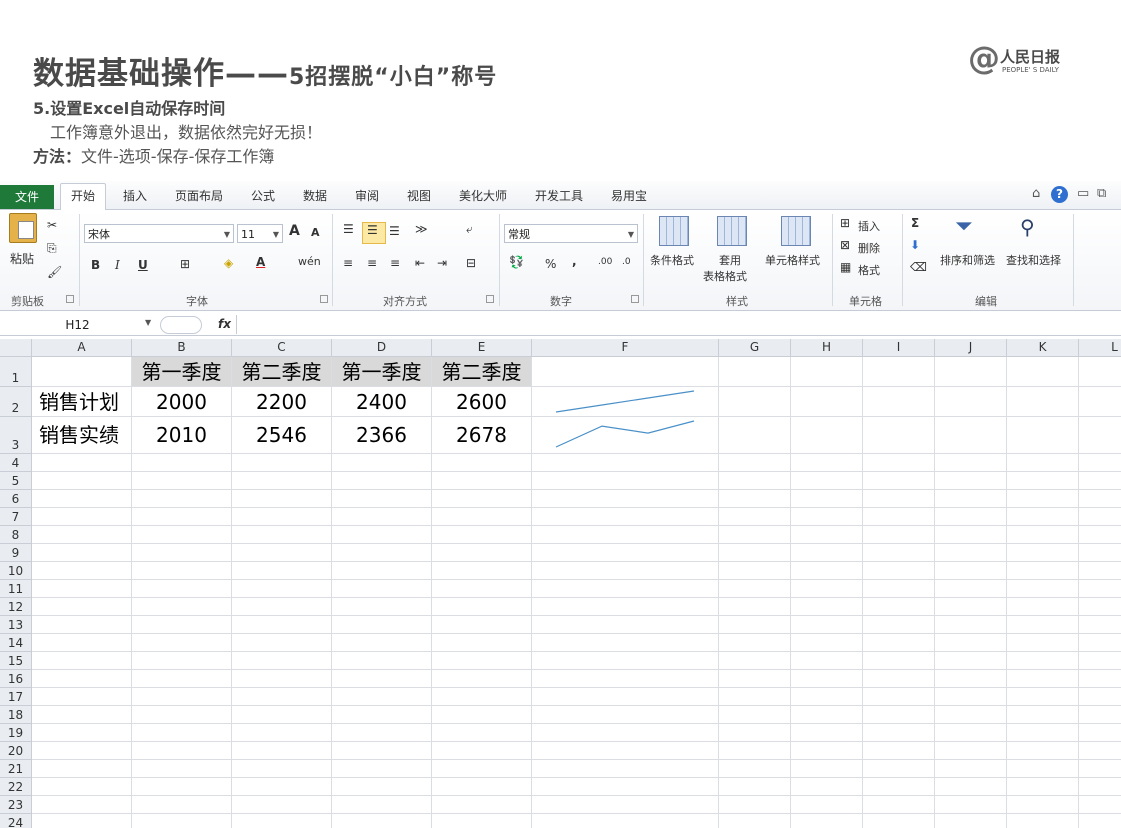 This screenshot has width=1121, height=828. What do you see at coordinates (899, 679) in the screenshot?
I see `cell-i16` at bounding box center [899, 679].